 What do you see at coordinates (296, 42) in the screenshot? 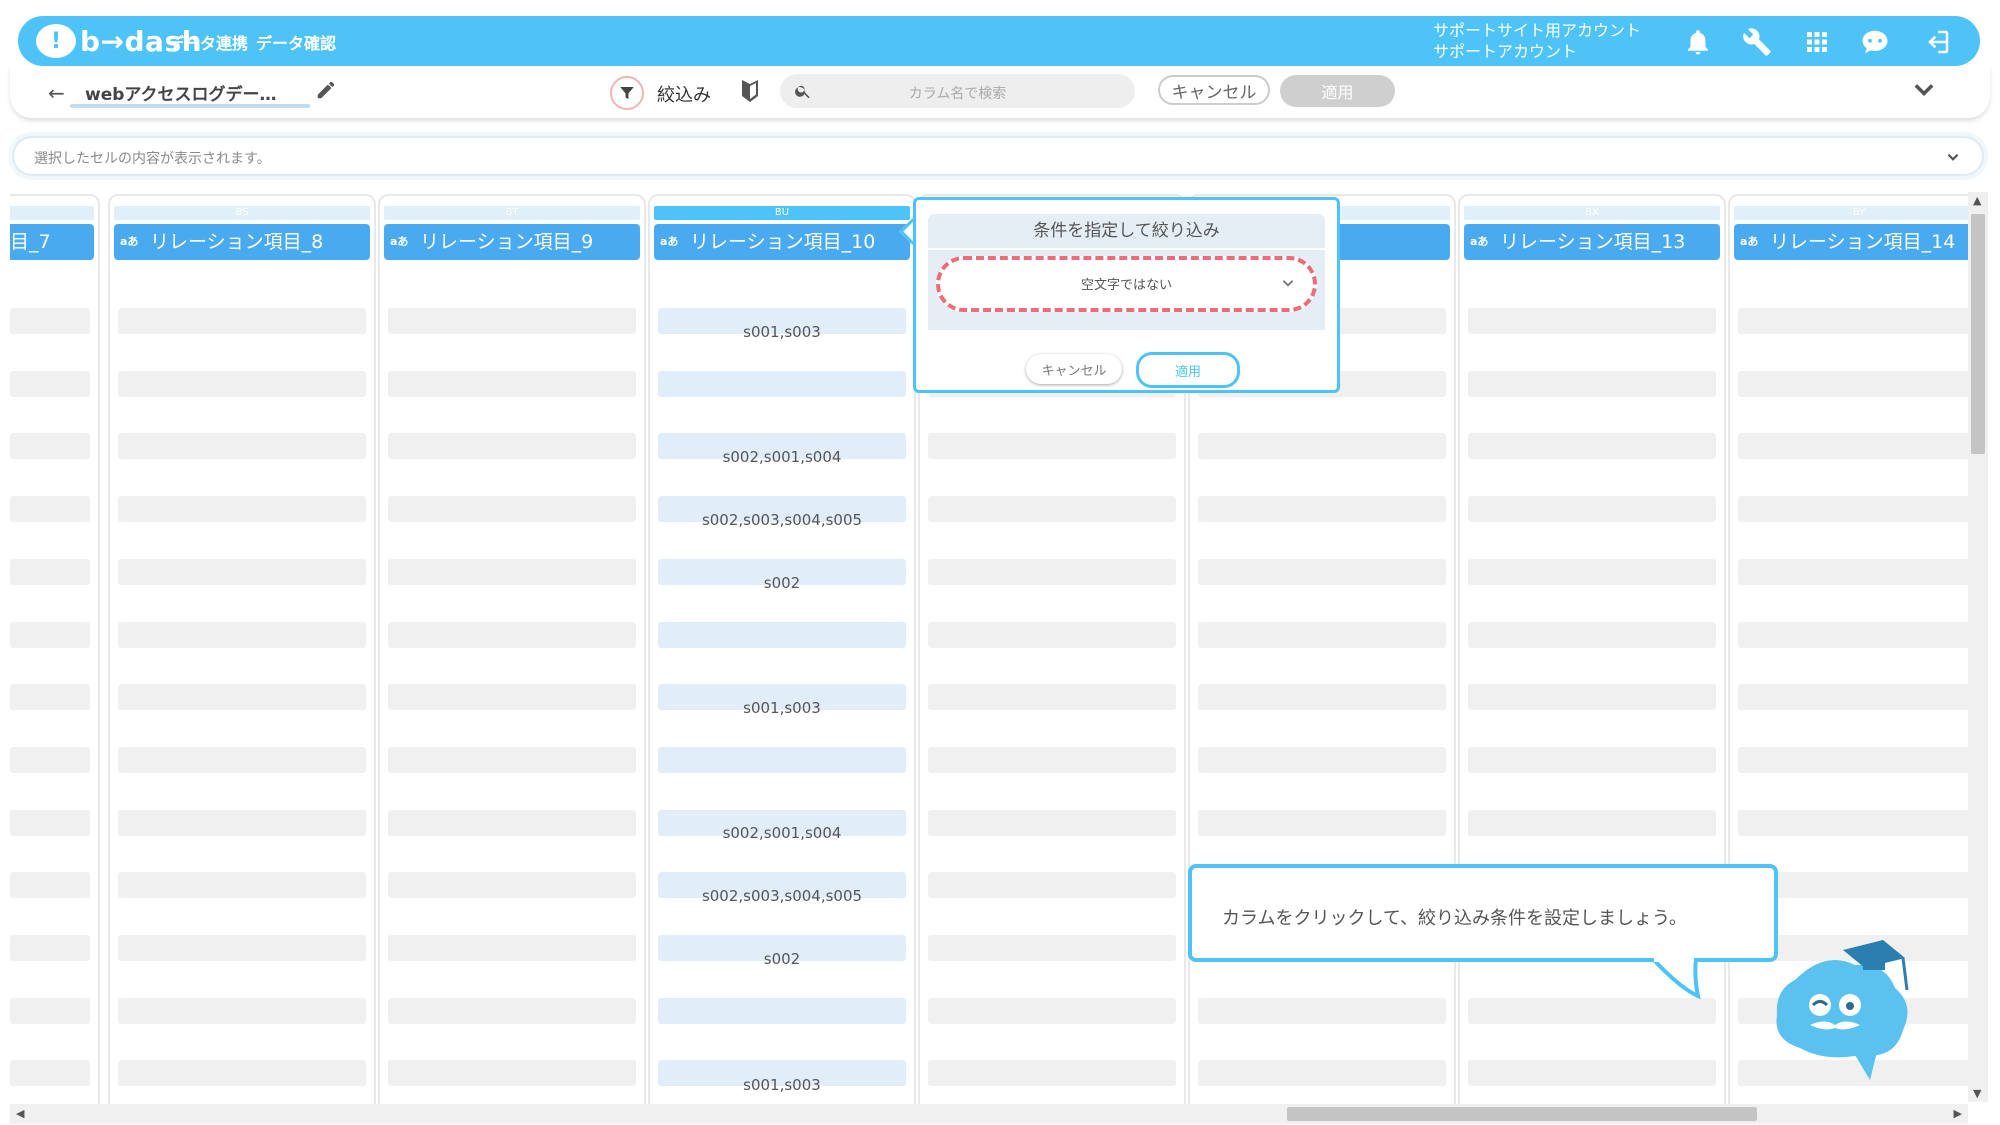
I see `nav-data-check: データ確認` at bounding box center [296, 42].